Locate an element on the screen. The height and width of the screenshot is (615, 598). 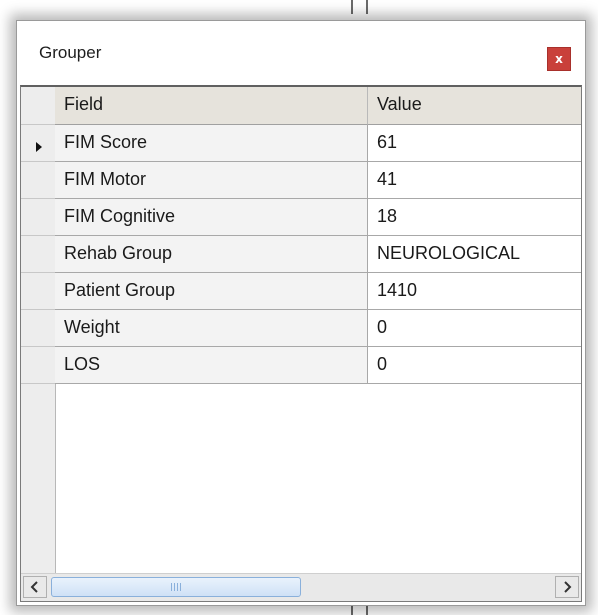
table-row: Weight 0 is located at coordinates (318, 328).